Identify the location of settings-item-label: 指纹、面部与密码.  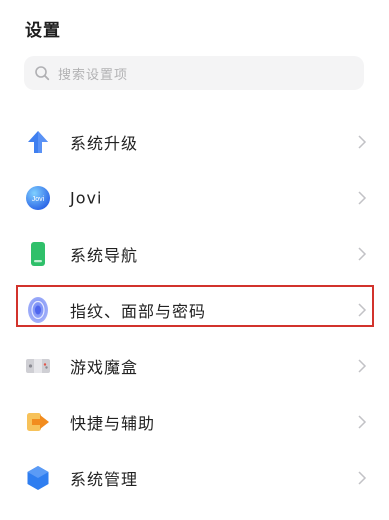
(138, 311).